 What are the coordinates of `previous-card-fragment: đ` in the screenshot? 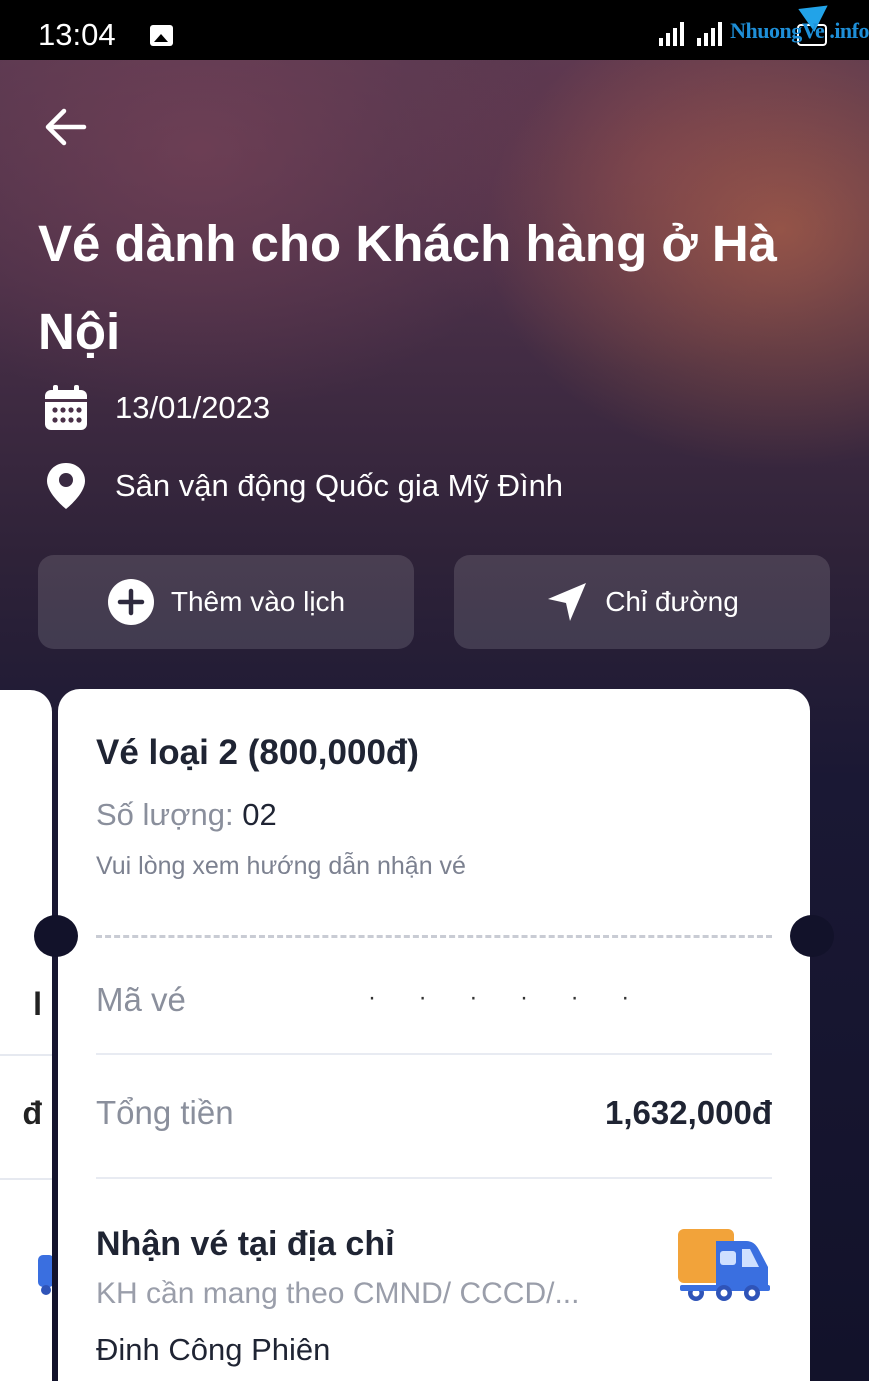 It's located at (32, 1113).